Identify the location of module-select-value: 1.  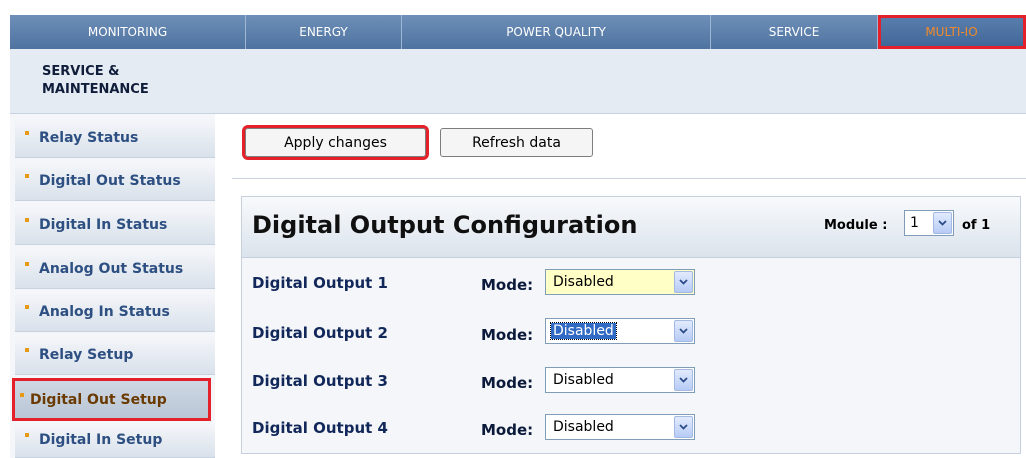
(914, 223).